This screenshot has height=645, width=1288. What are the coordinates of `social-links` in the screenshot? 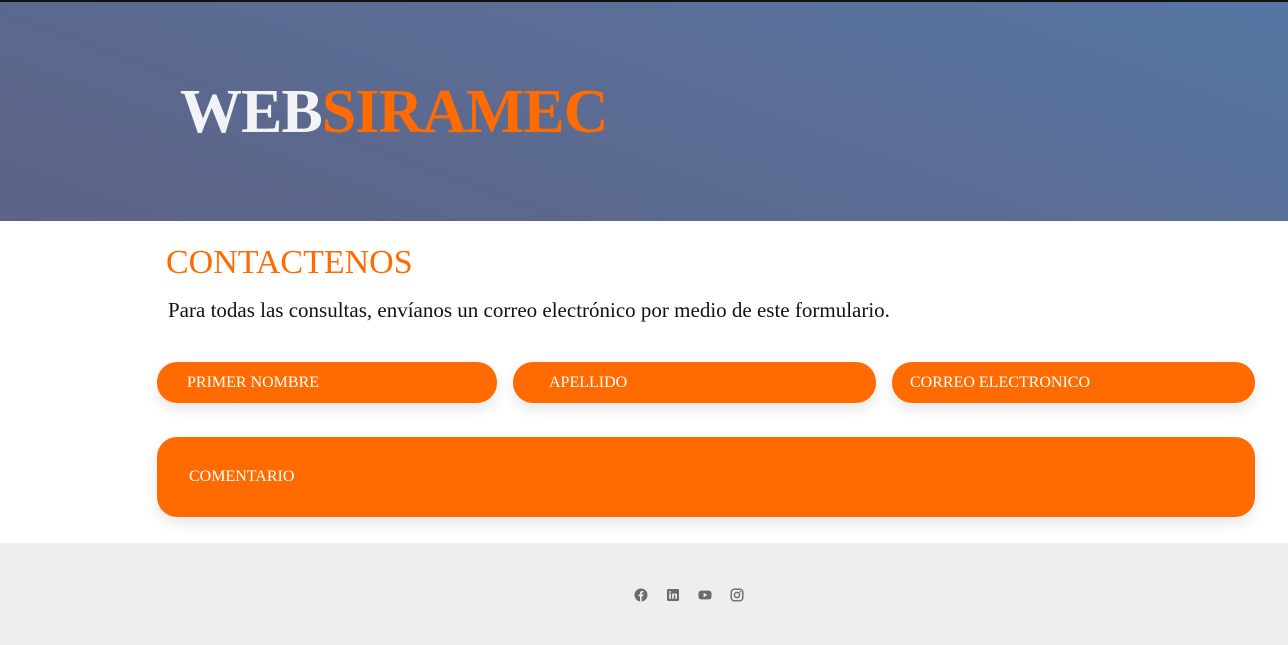 It's located at (689, 595).